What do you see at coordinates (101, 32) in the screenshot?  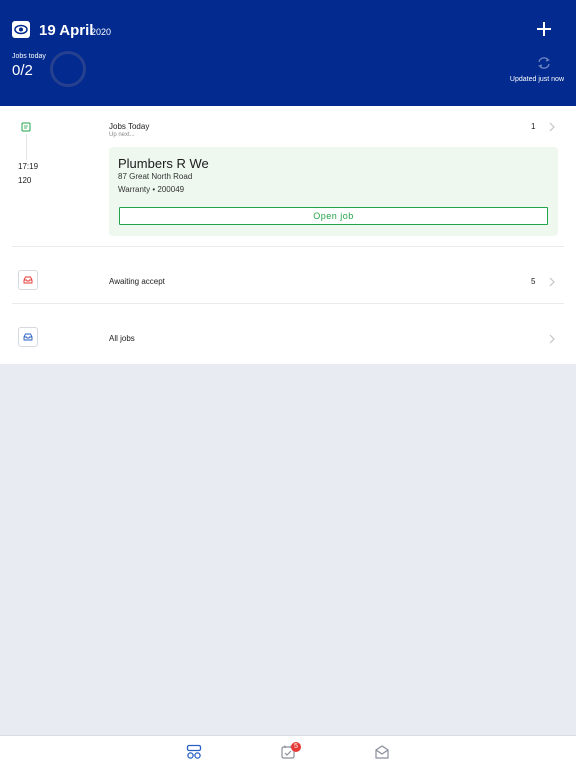 I see `header-year: 2020` at bounding box center [101, 32].